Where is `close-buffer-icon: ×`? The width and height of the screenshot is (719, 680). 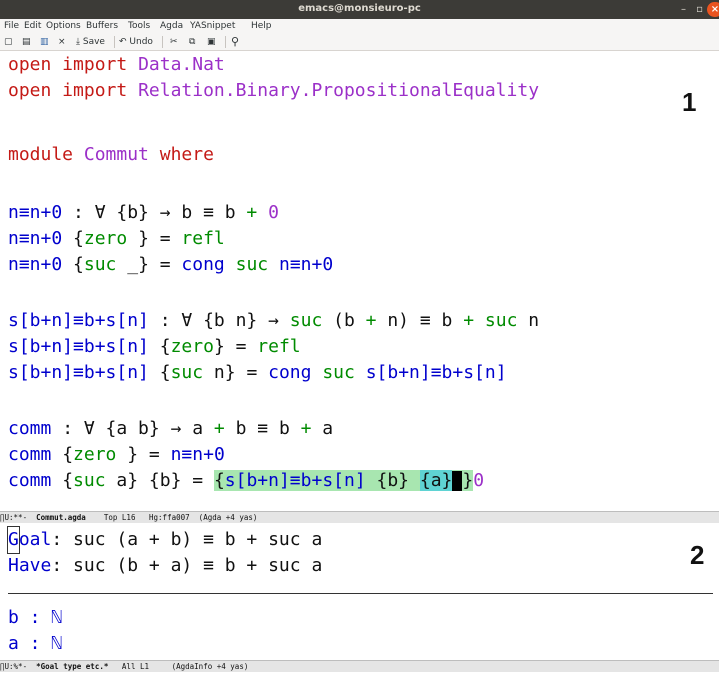 close-buffer-icon: × is located at coordinates (62, 42).